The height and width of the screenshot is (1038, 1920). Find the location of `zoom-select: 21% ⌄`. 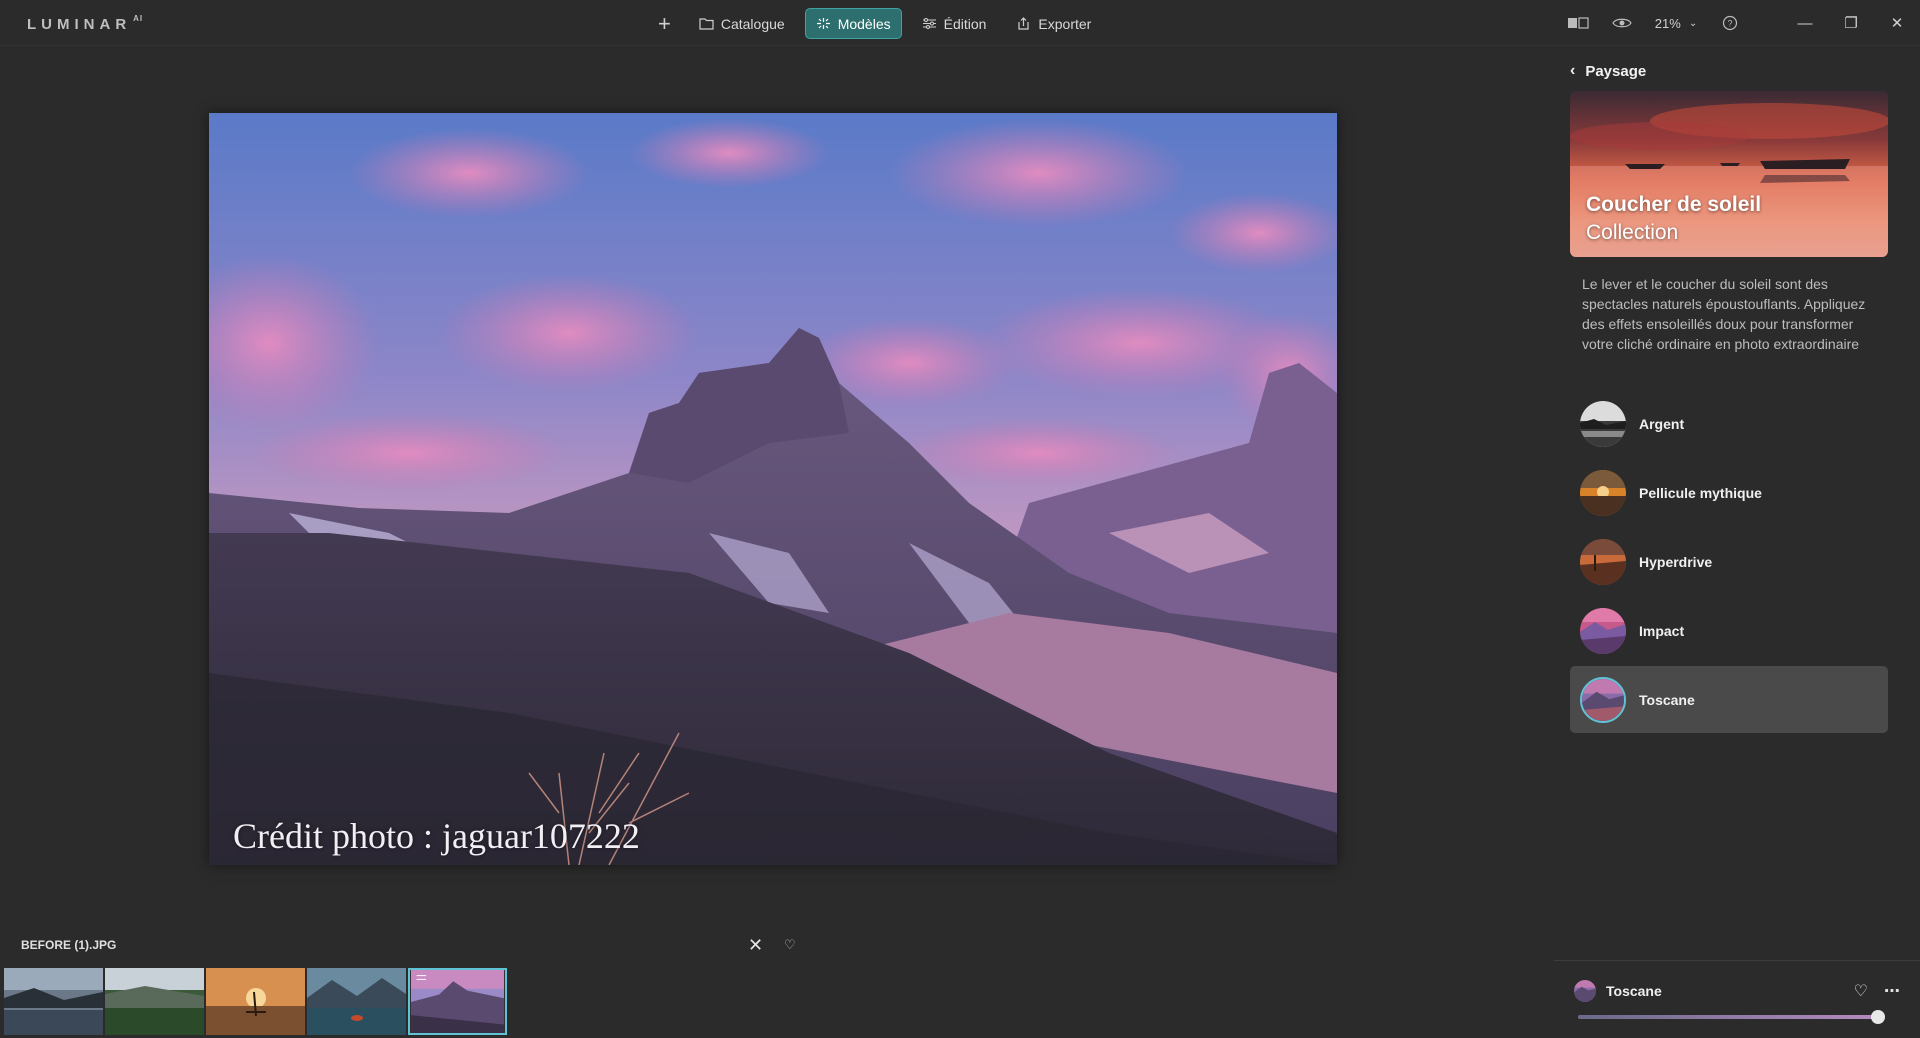

zoom-select: 21% ⌄ is located at coordinates (1676, 23).